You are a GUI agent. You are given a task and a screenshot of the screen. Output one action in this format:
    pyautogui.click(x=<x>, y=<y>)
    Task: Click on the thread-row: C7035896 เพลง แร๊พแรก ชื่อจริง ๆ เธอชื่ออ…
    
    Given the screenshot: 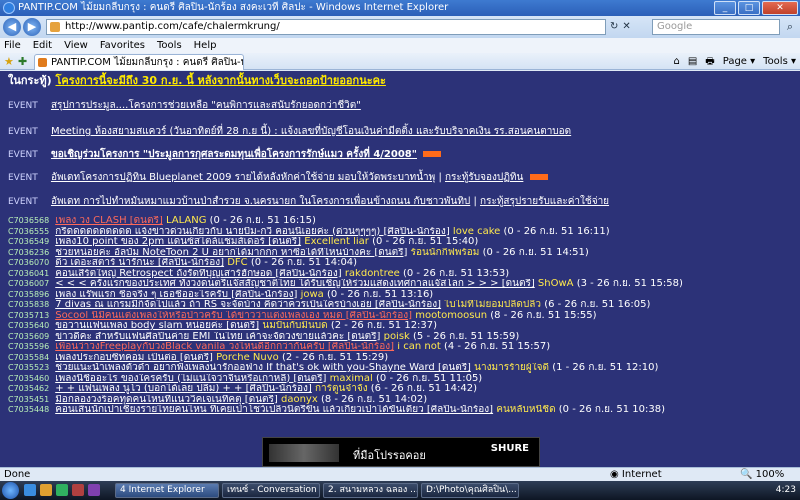 What is the action you would take?
    pyautogui.click(x=403, y=295)
    